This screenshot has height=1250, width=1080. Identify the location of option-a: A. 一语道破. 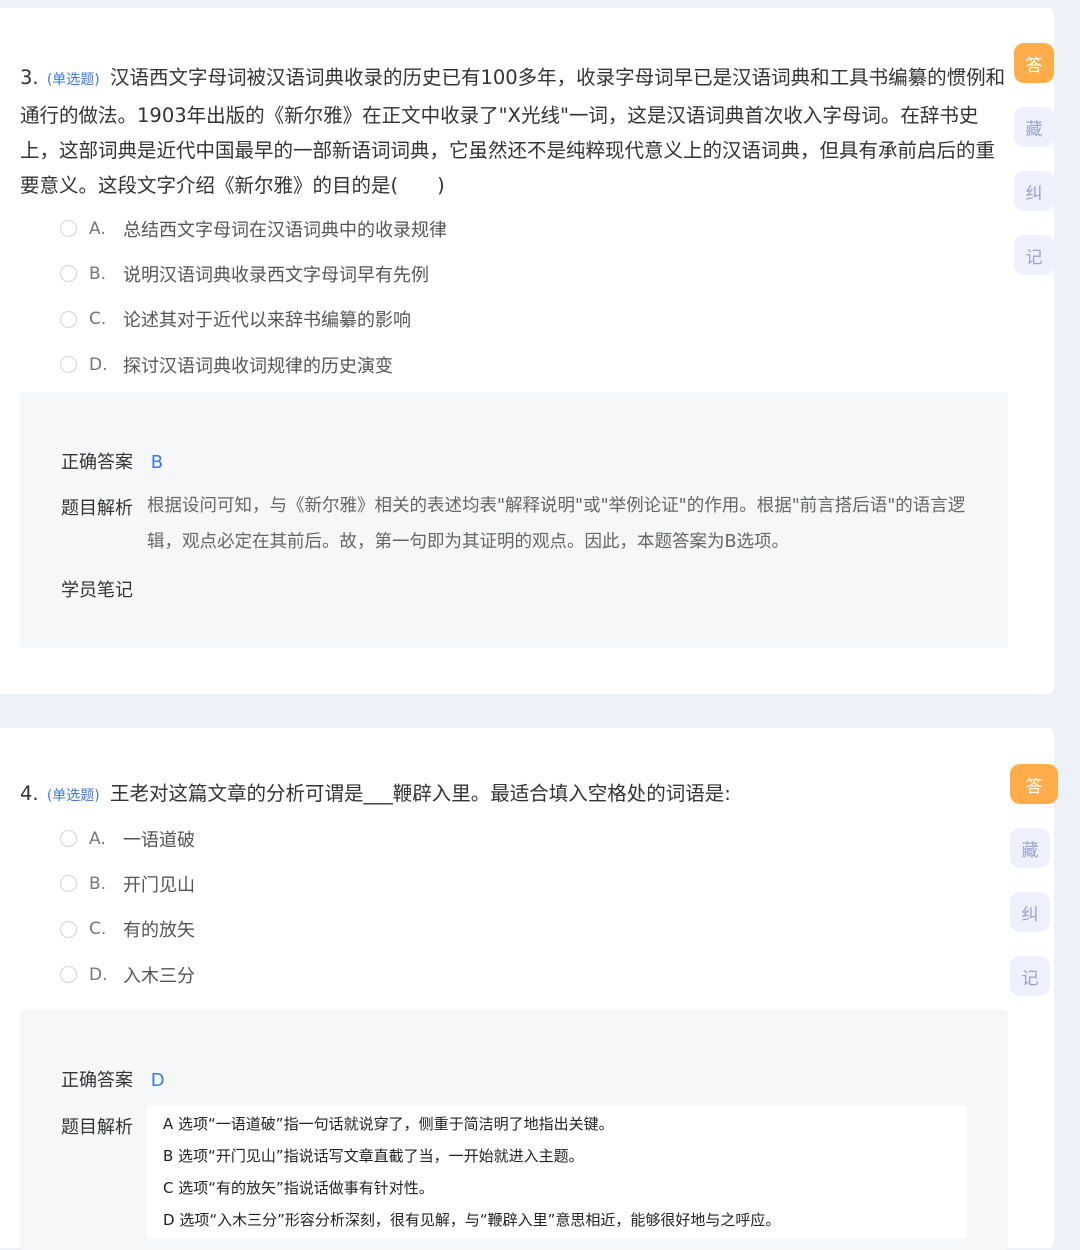
(127, 838).